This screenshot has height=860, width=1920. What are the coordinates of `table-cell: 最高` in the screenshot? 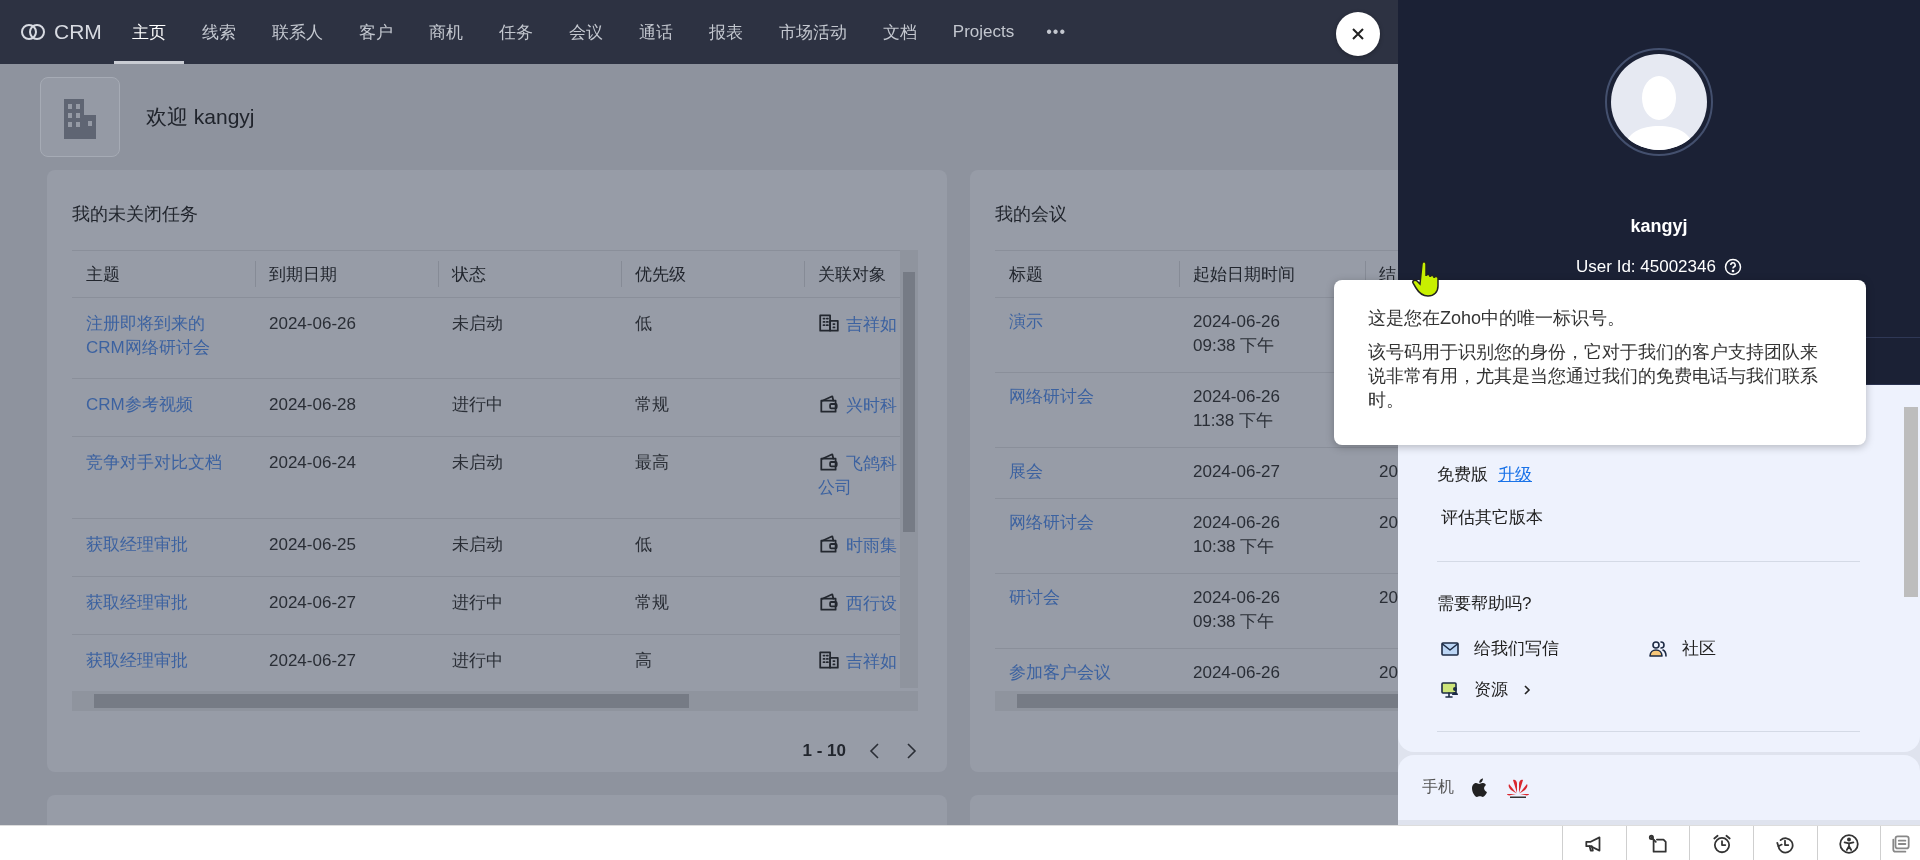 It's located at (652, 462).